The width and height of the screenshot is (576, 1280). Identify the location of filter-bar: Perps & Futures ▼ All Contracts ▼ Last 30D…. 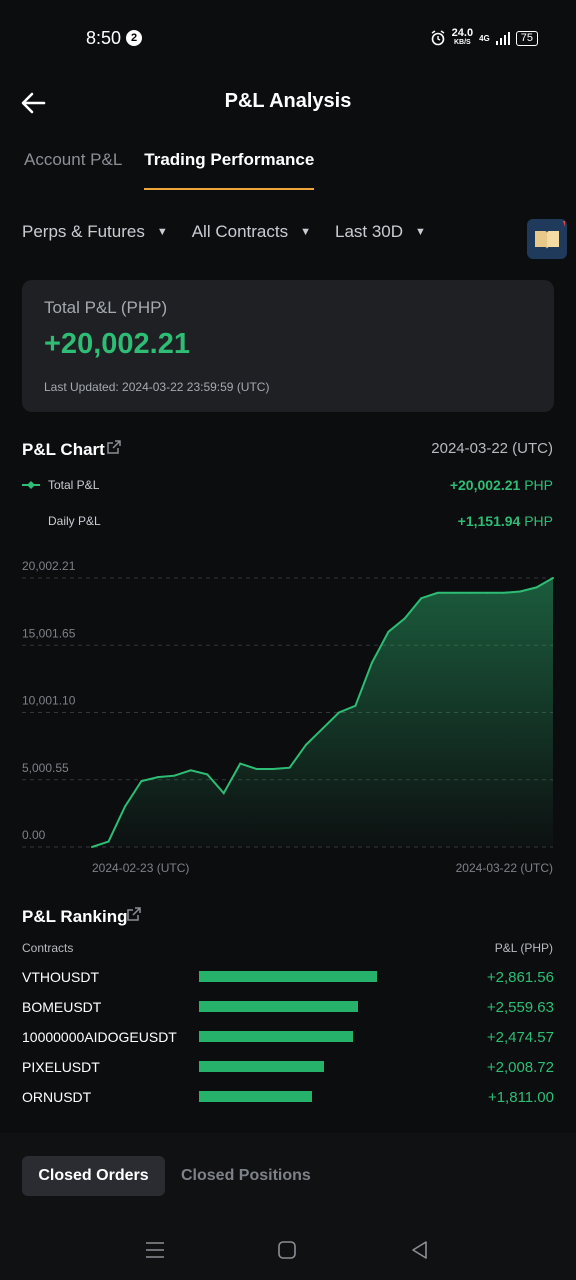
(224, 232).